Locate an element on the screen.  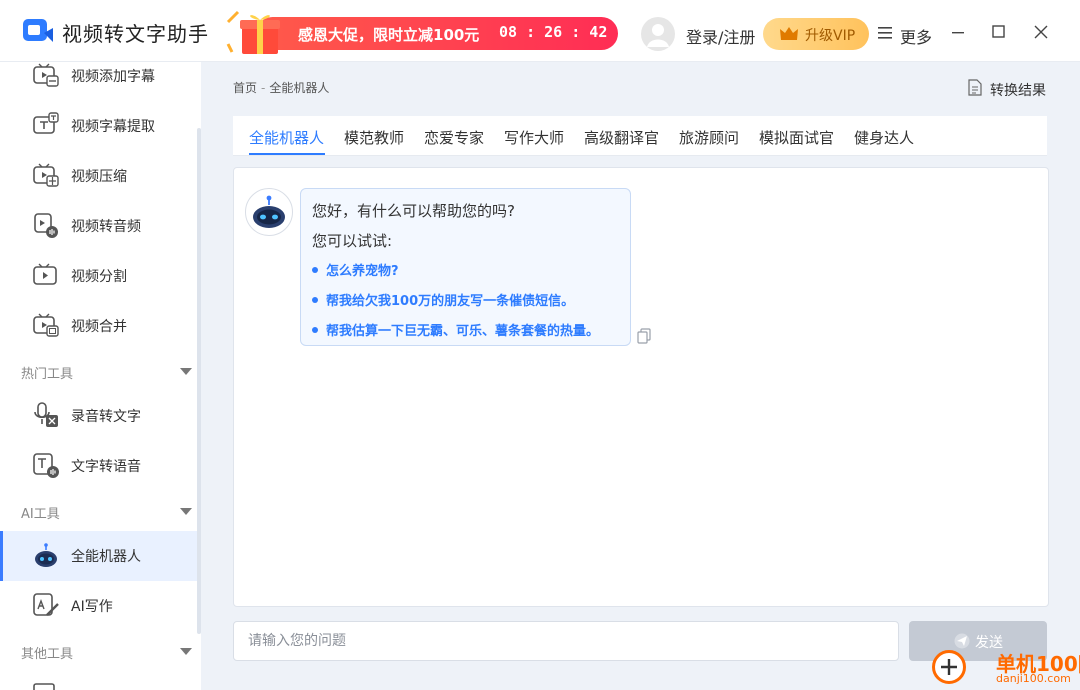
promo-countdown: 08 : 26 : 42 is located at coordinates (553, 32).